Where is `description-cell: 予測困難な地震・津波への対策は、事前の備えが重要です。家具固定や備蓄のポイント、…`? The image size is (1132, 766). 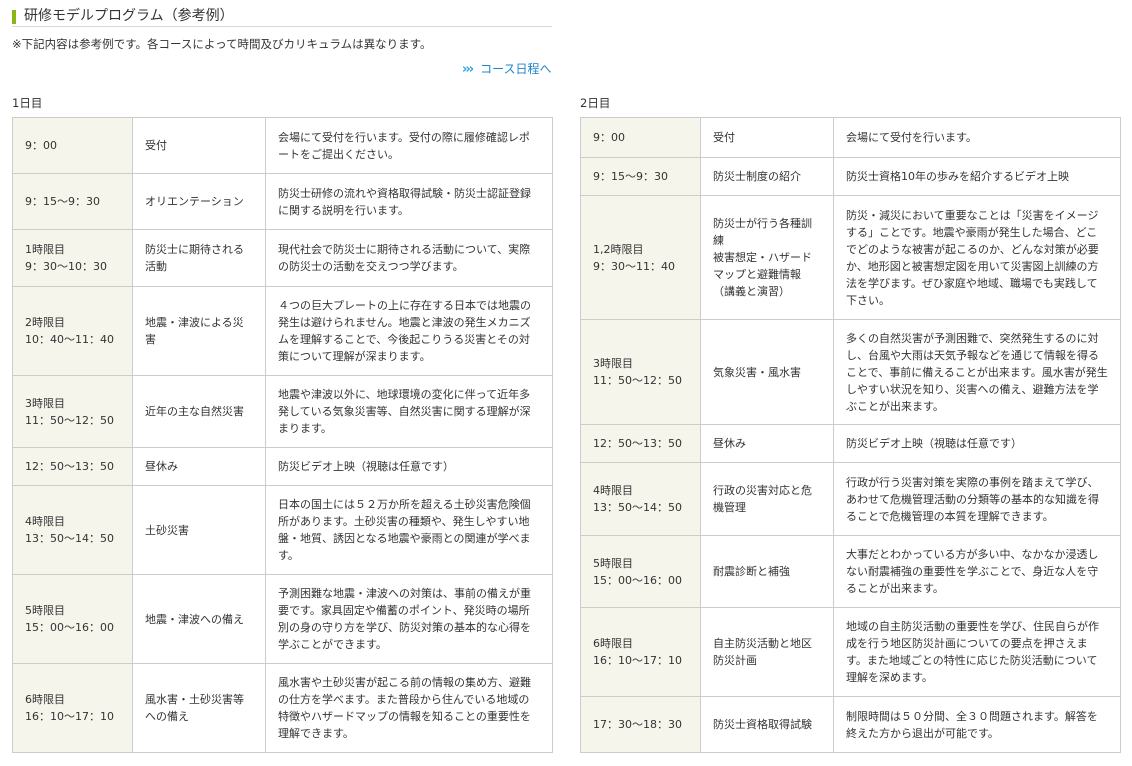
description-cell: 予測困難な地震・津波への対策は、事前の備えが重要です。家具固定や備蓄のポイント、… is located at coordinates (409, 619).